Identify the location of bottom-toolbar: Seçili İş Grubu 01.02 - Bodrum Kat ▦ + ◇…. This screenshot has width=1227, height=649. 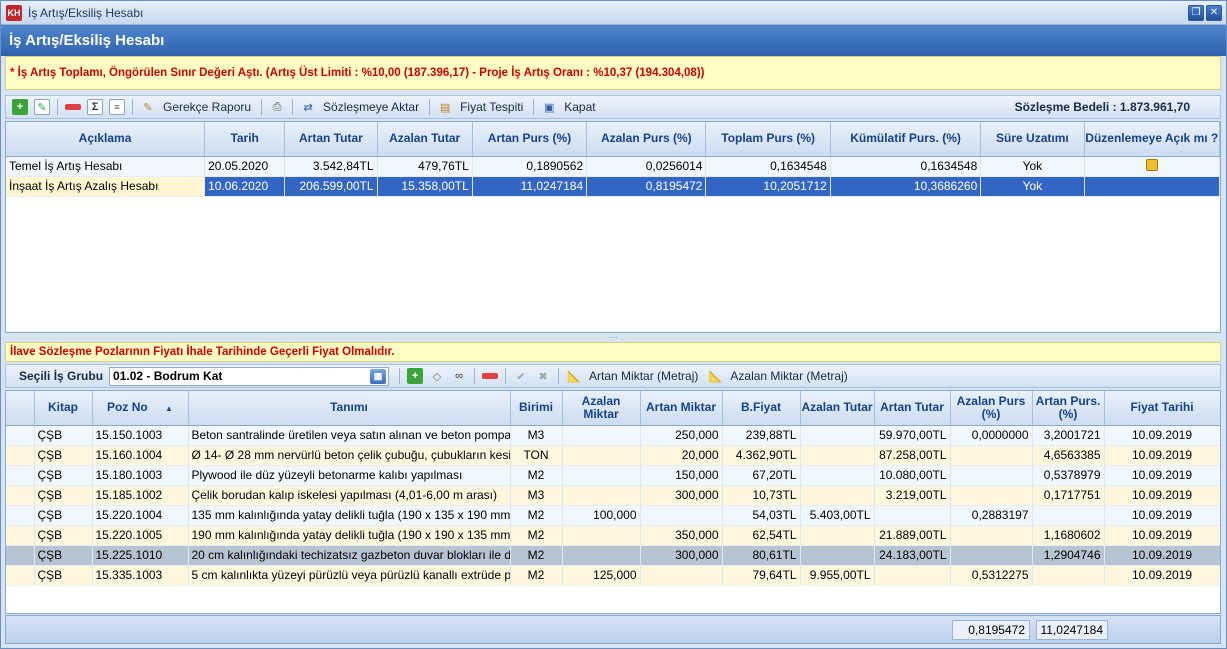
(613, 376).